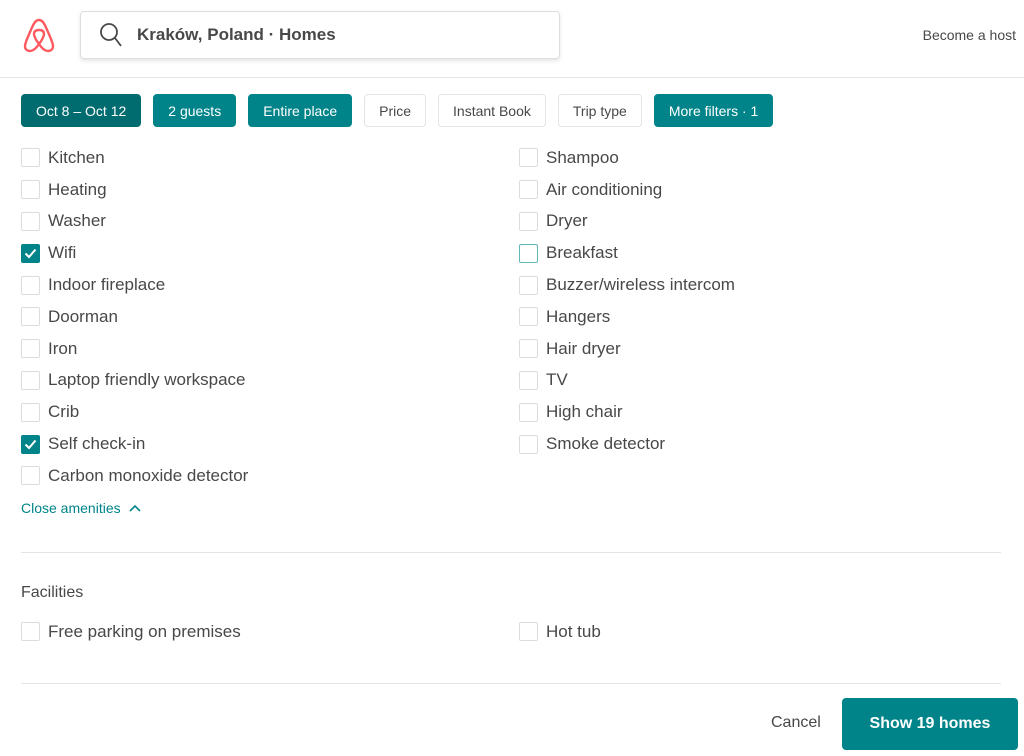  Describe the element at coordinates (134, 253) in the screenshot. I see `amenity-option: Wifi` at that location.